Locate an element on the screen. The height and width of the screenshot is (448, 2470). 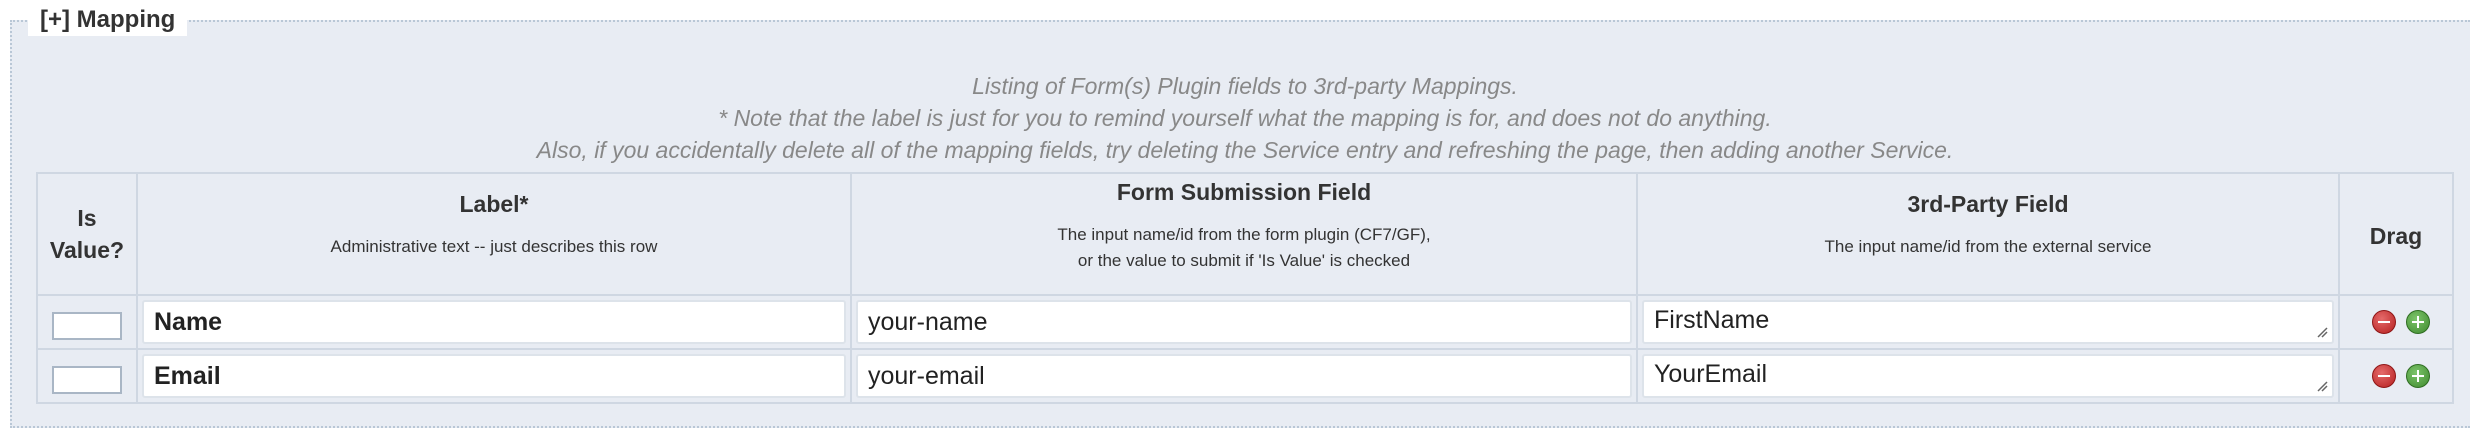
header-divider is located at coordinates (1245, 295).